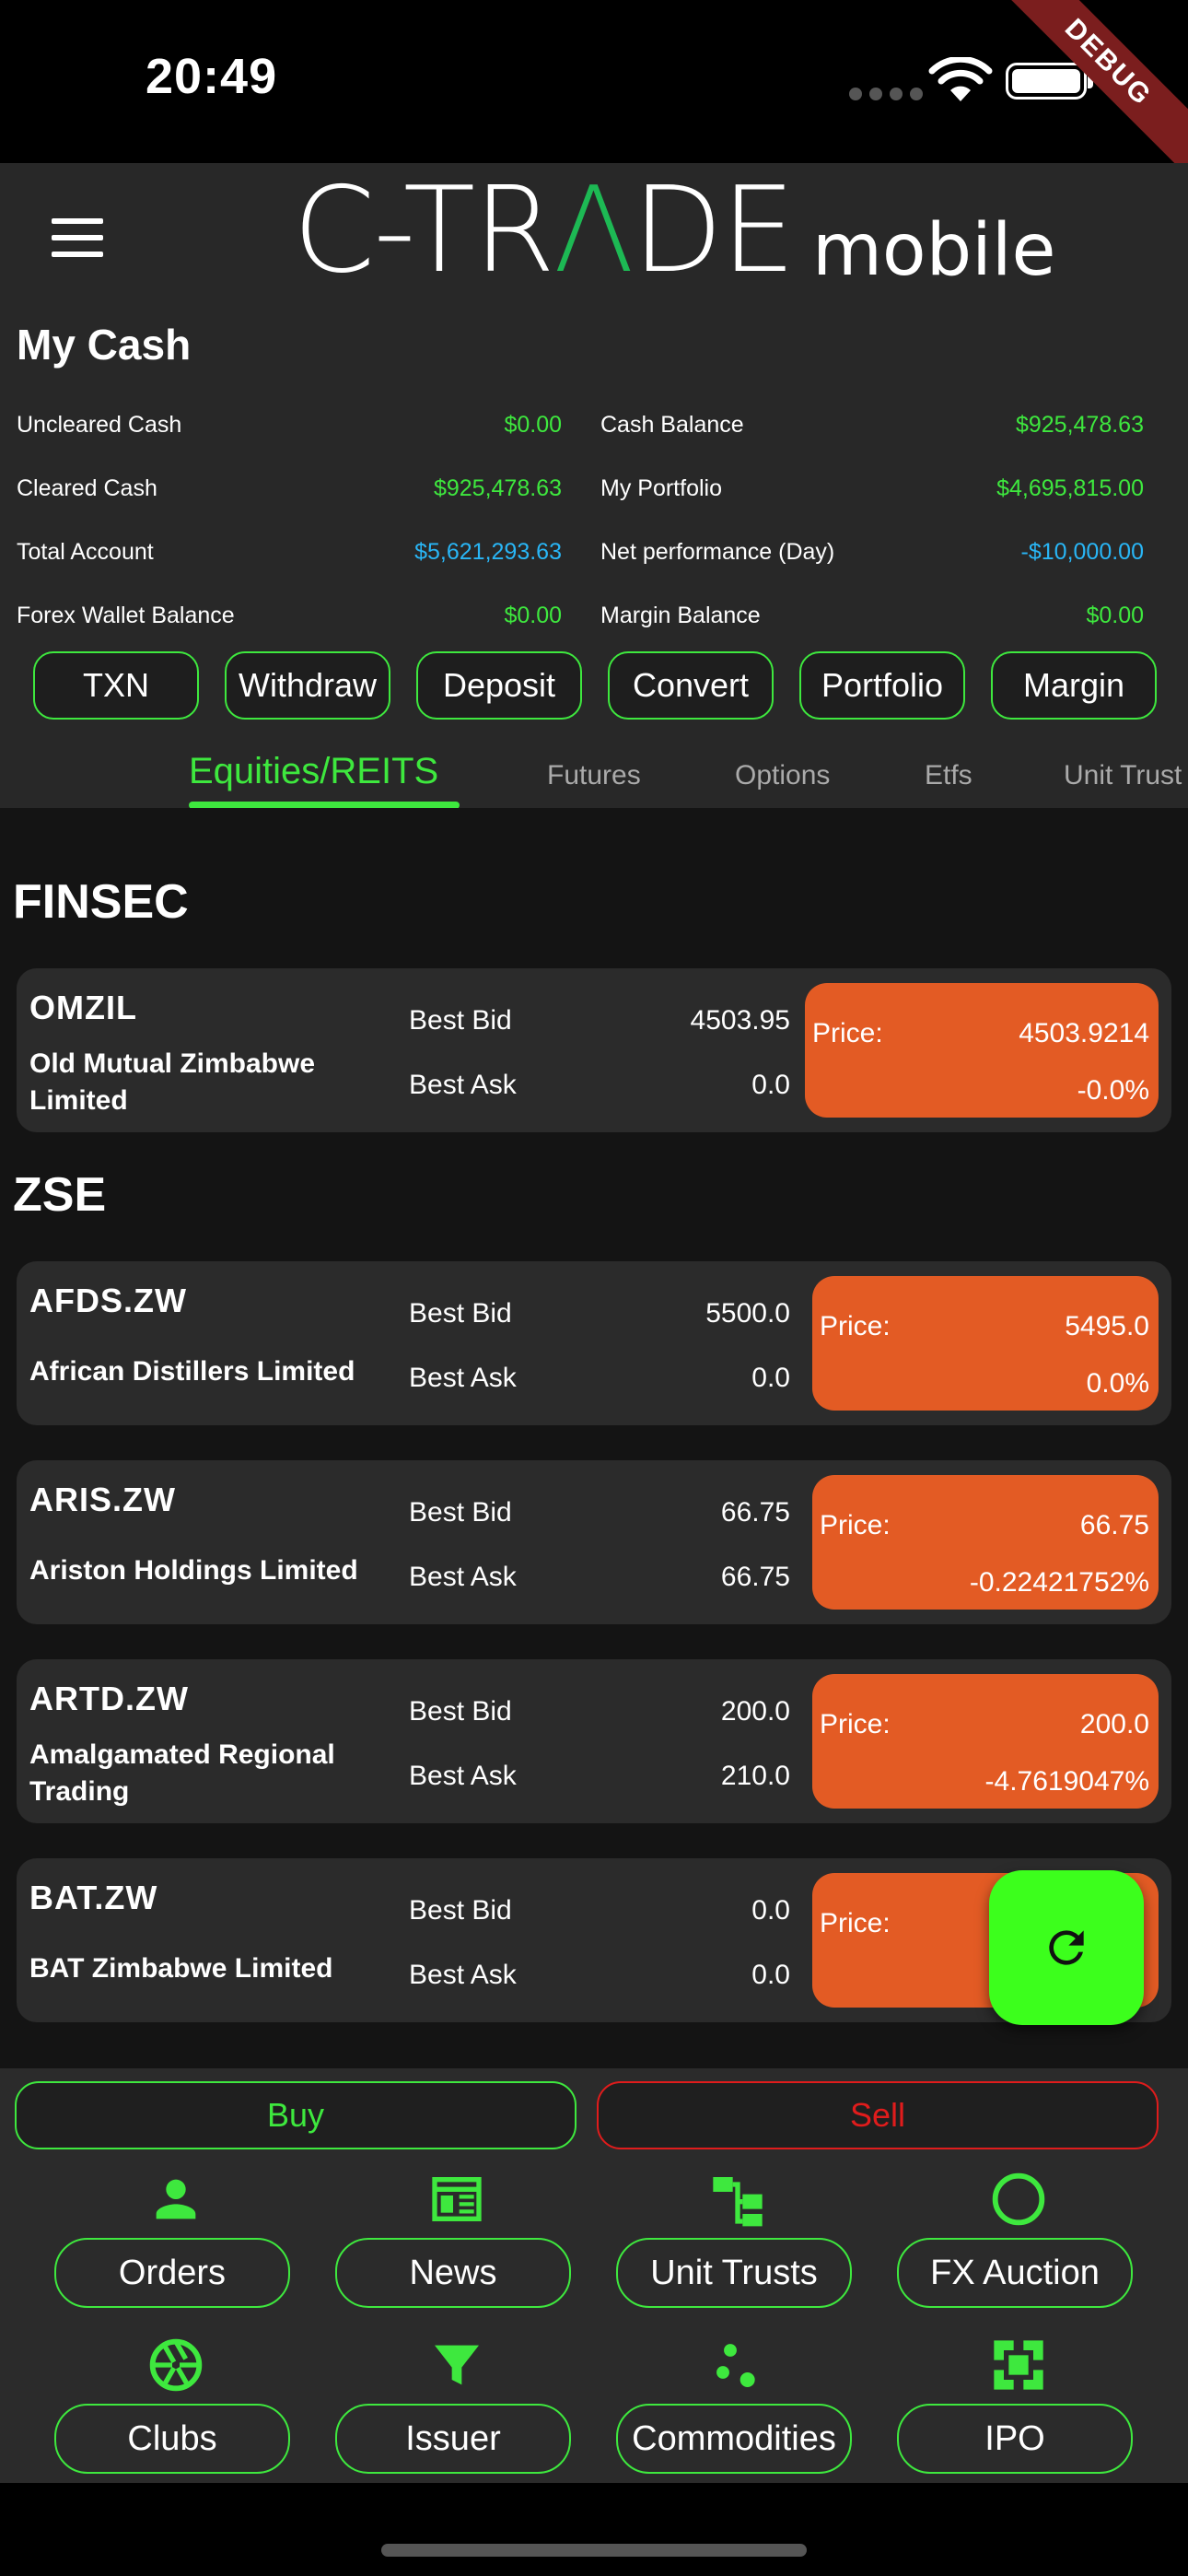 This screenshot has width=1188, height=2576. I want to click on menu-icon, so click(77, 238).